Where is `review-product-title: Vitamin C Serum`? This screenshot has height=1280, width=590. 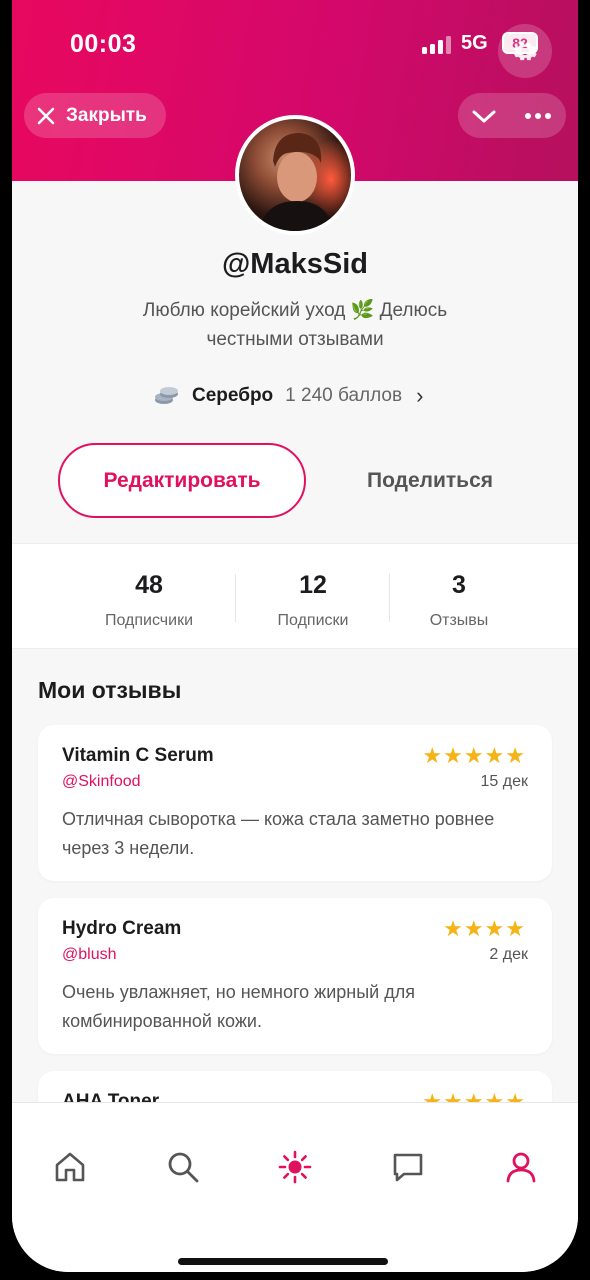
review-product-title: Vitamin C Serum is located at coordinates (138, 755).